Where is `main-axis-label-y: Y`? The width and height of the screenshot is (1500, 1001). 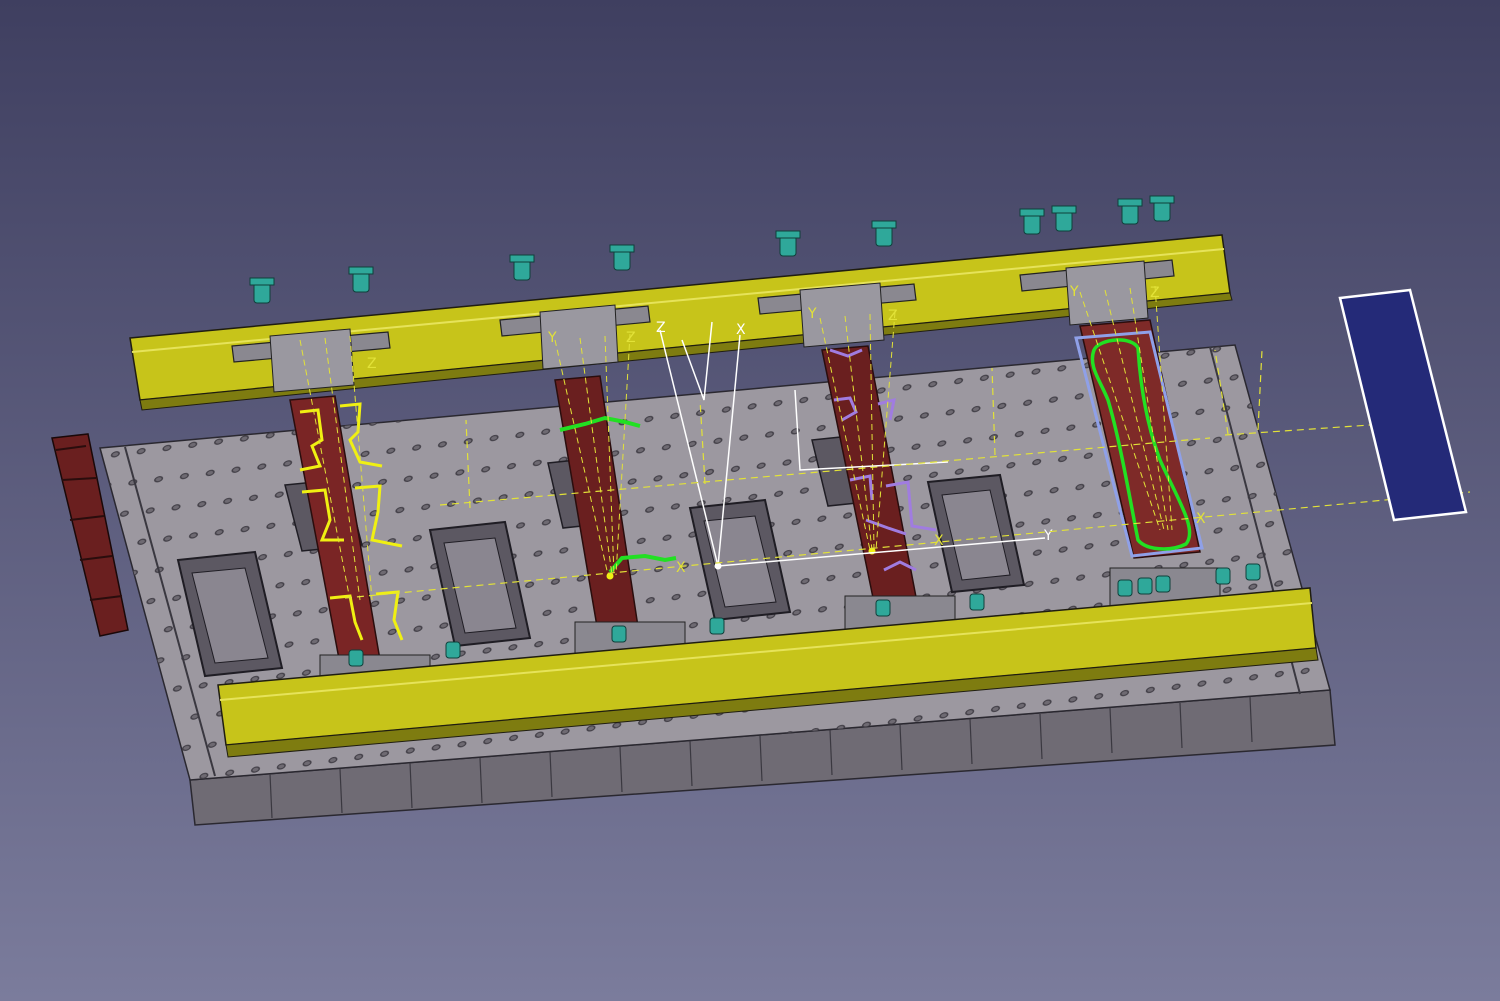 main-axis-label-y: Y is located at coordinates (1048, 536).